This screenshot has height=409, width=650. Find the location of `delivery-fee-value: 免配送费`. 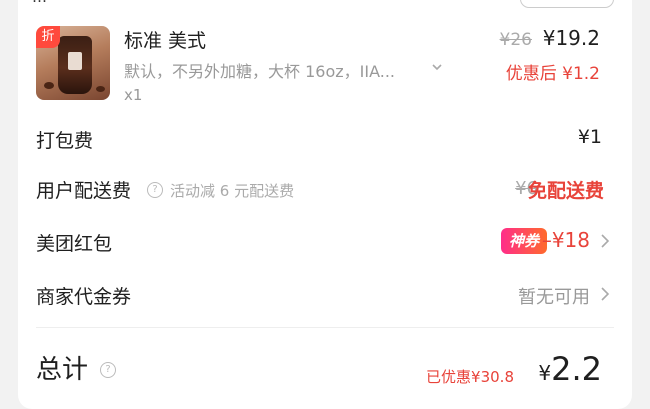

delivery-fee-value: 免配送费 is located at coordinates (565, 191).